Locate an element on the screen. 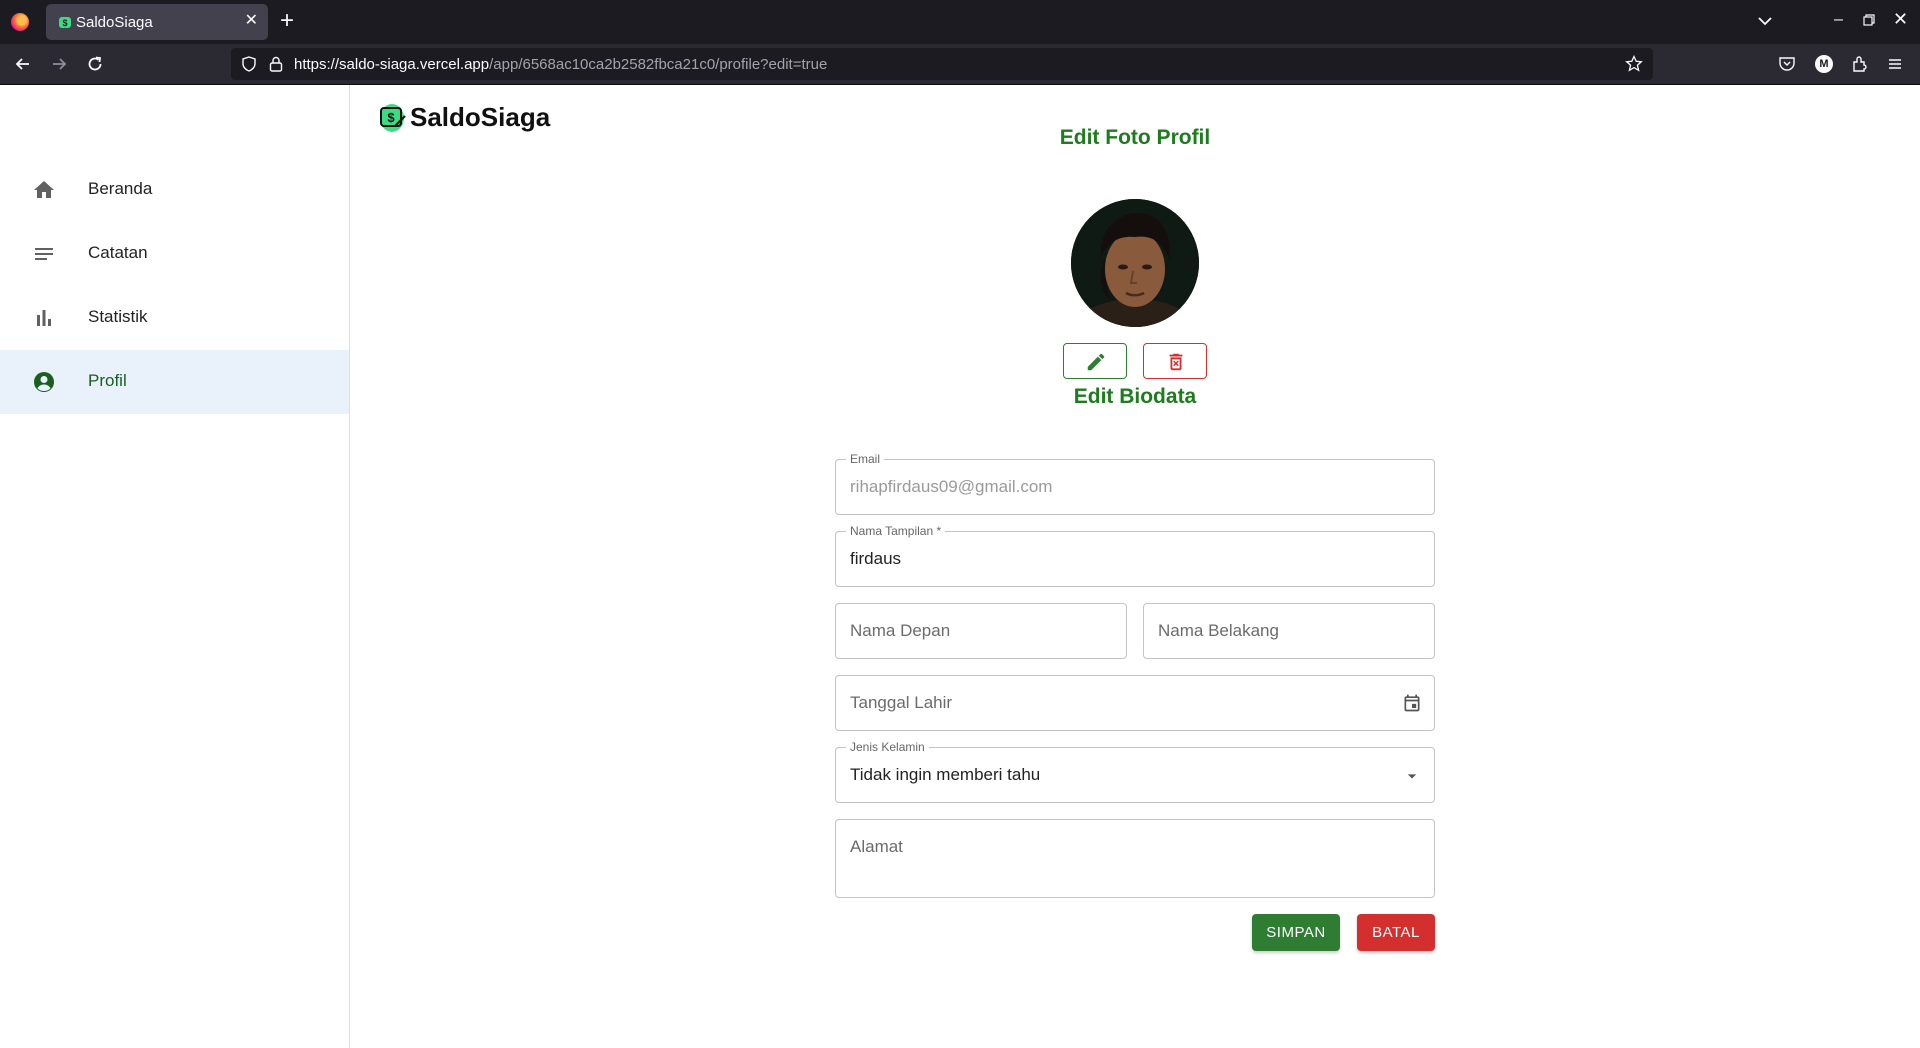 This screenshot has width=1920, height=1048. sidebar-item-label: Profil is located at coordinates (107, 380).